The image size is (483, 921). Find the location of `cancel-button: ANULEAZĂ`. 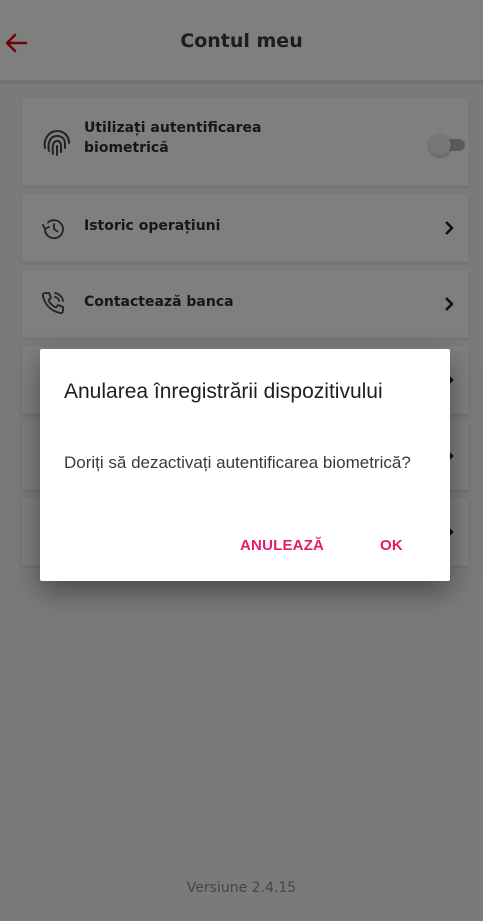

cancel-button: ANULEAZĂ is located at coordinates (282, 545).